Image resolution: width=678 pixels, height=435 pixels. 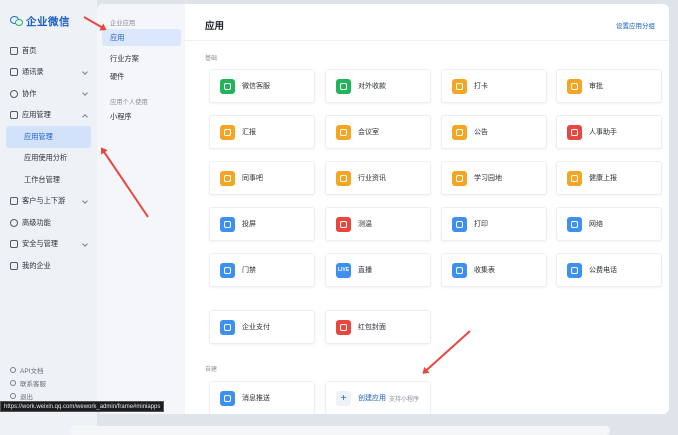 I want to click on app-card: 行业资讯, so click(x=378, y=178).